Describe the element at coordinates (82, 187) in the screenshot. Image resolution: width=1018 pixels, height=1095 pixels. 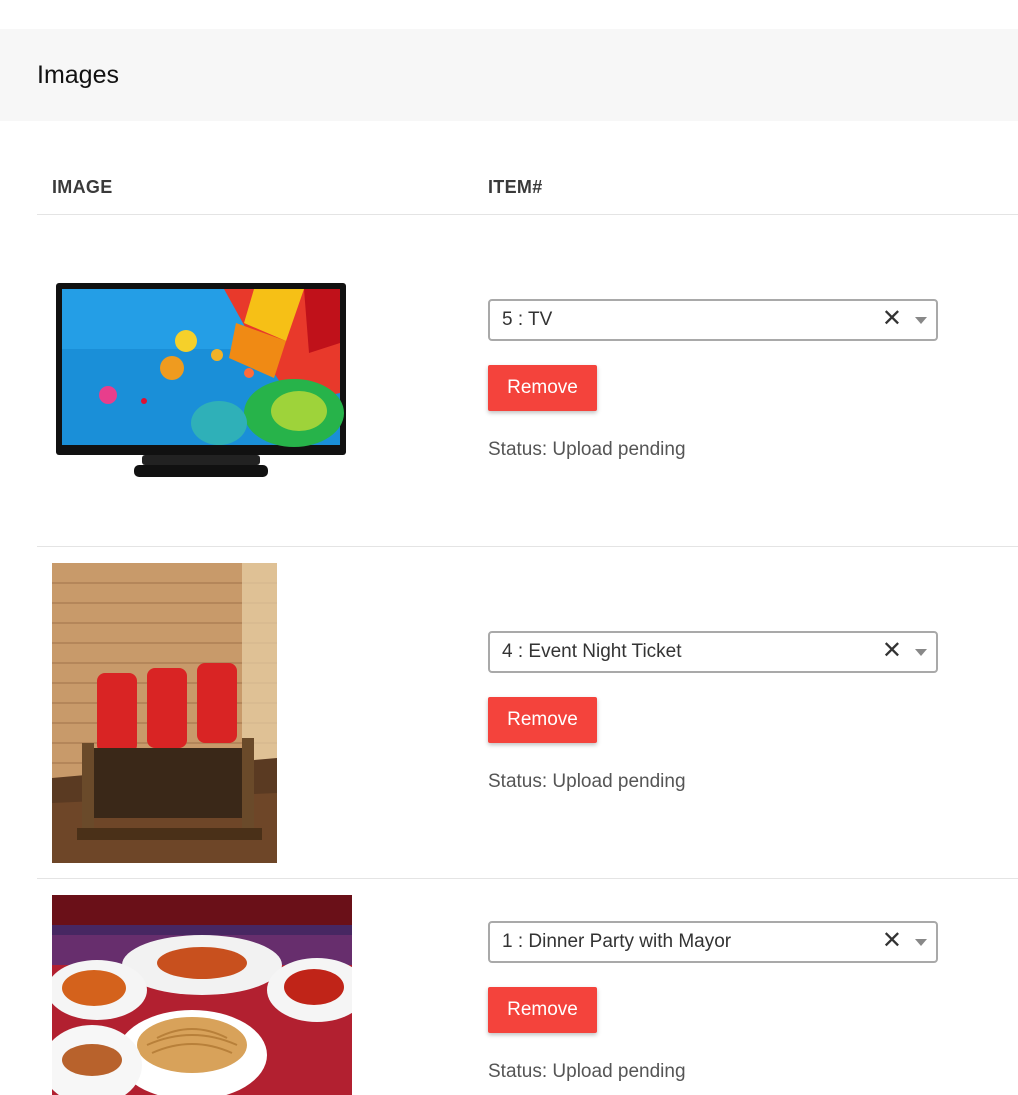
I see `column-header-image: IMAGE` at that location.